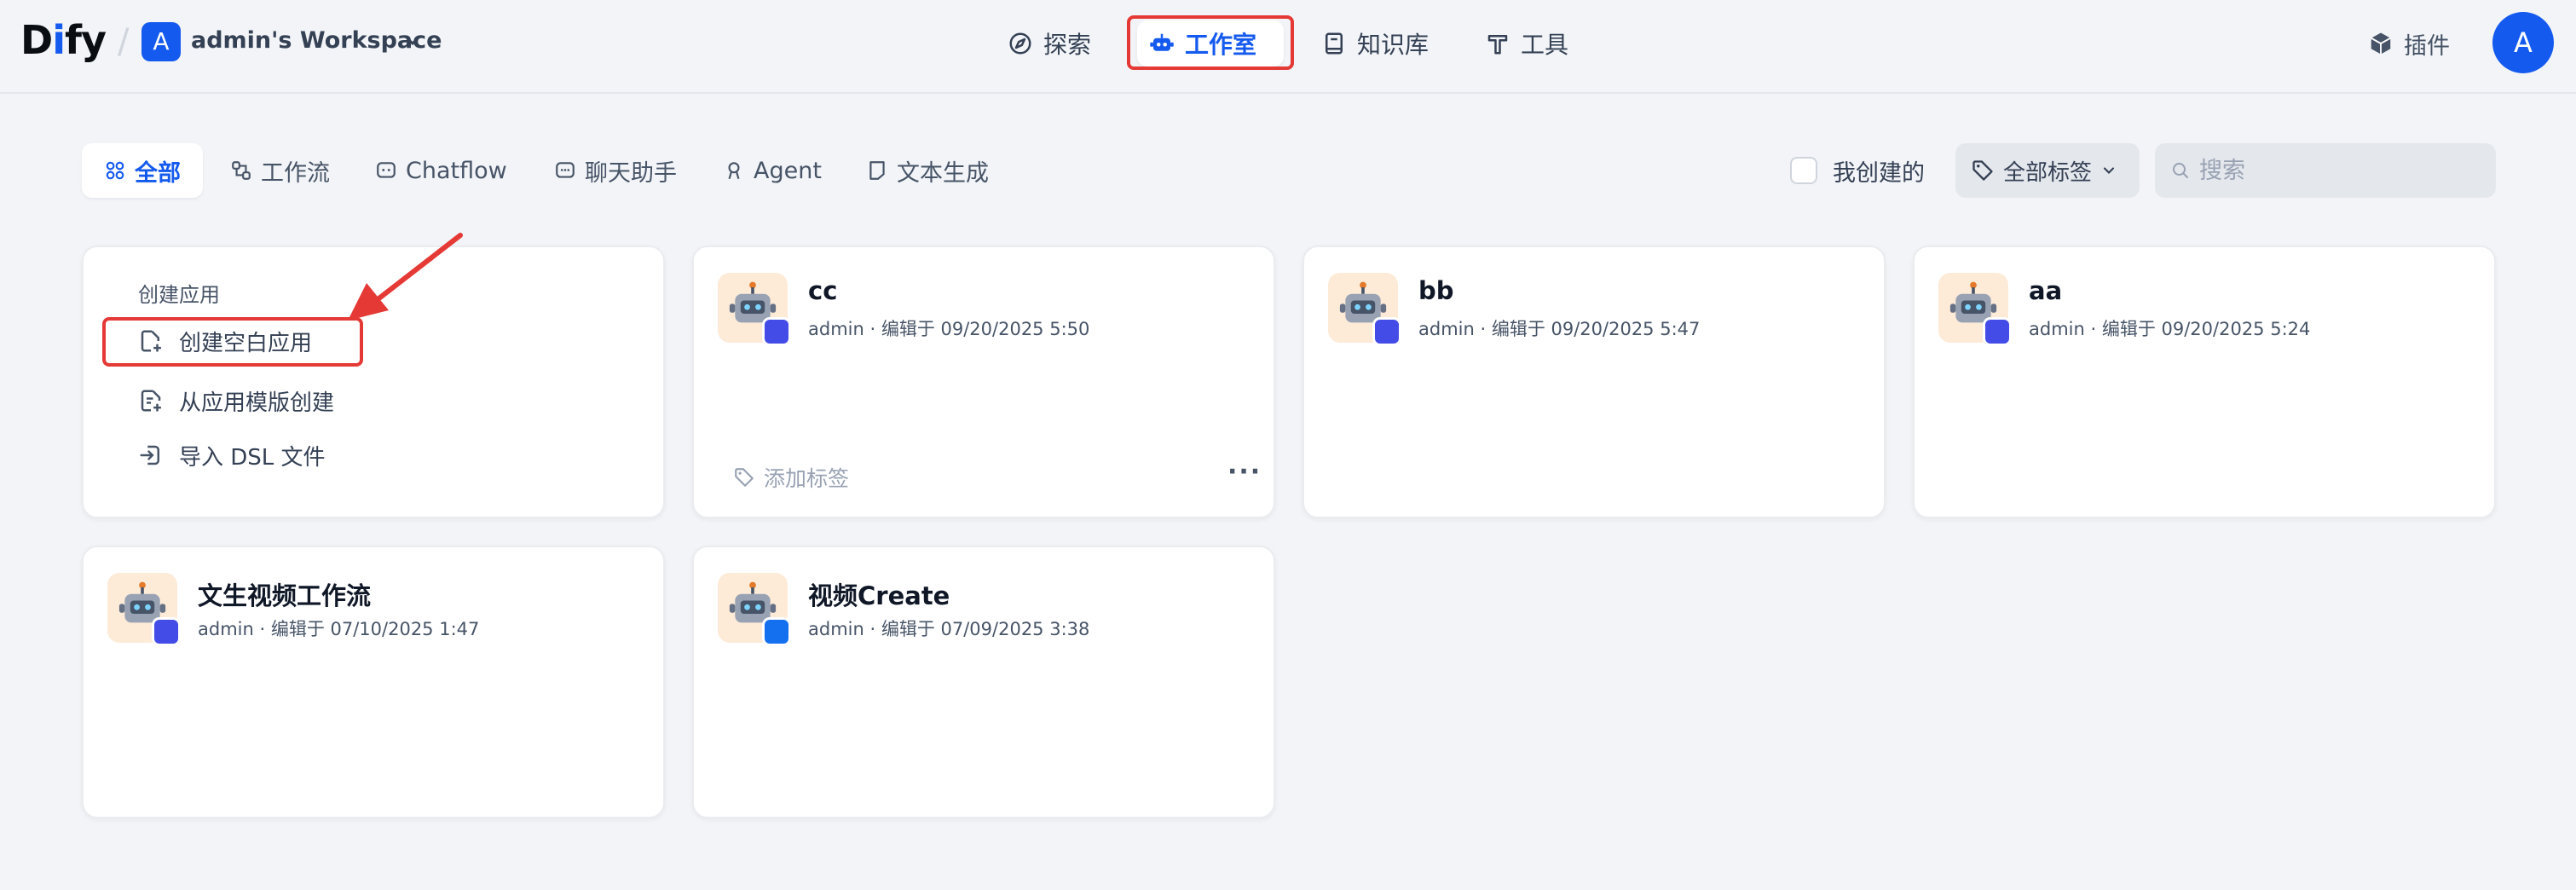  Describe the element at coordinates (339, 629) in the screenshot. I see `app-meta: admin · 编辑于 07/10/2025 1:47` at that location.